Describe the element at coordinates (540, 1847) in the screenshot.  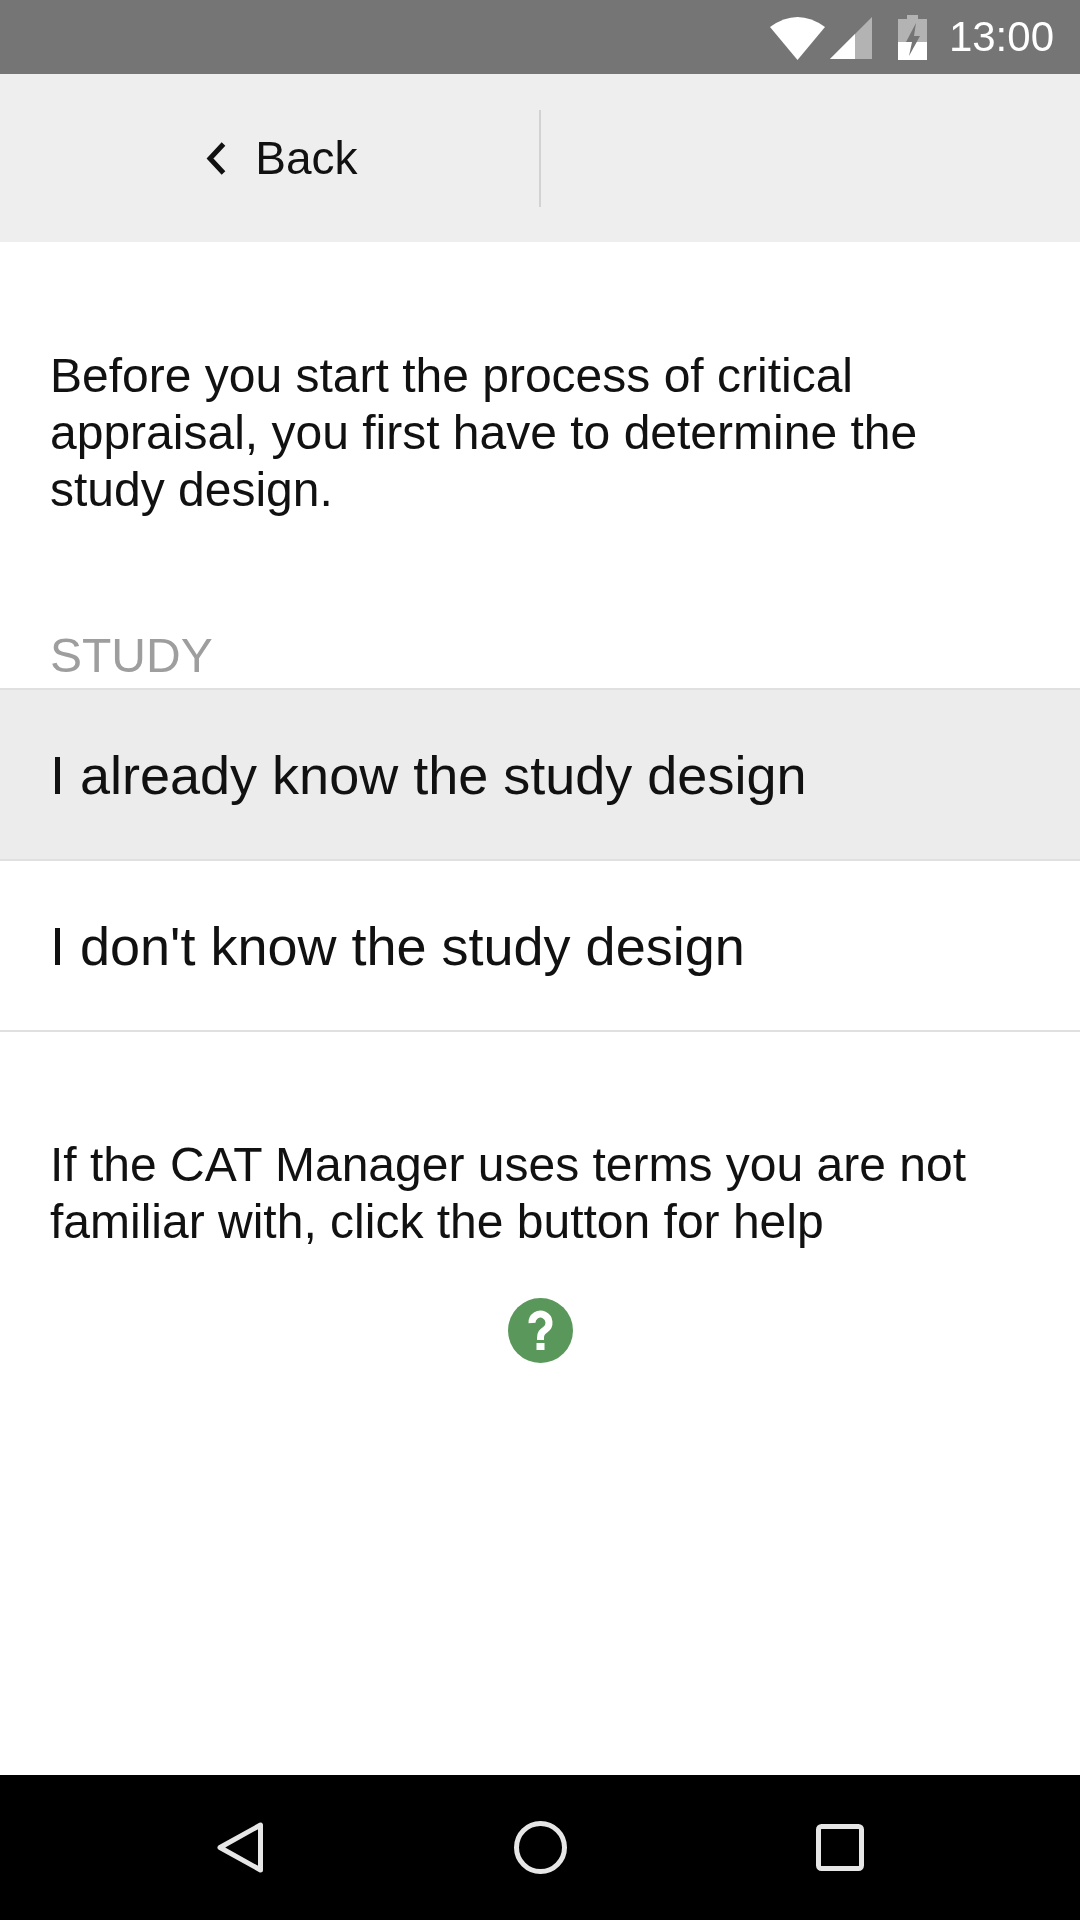
I see `home-icon` at that location.